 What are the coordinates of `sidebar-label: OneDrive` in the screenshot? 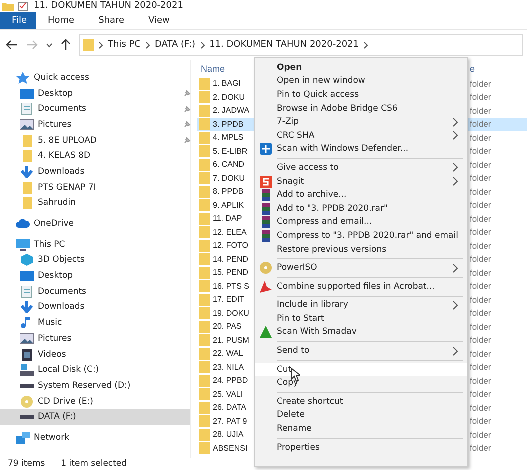 It's located at (54, 224).